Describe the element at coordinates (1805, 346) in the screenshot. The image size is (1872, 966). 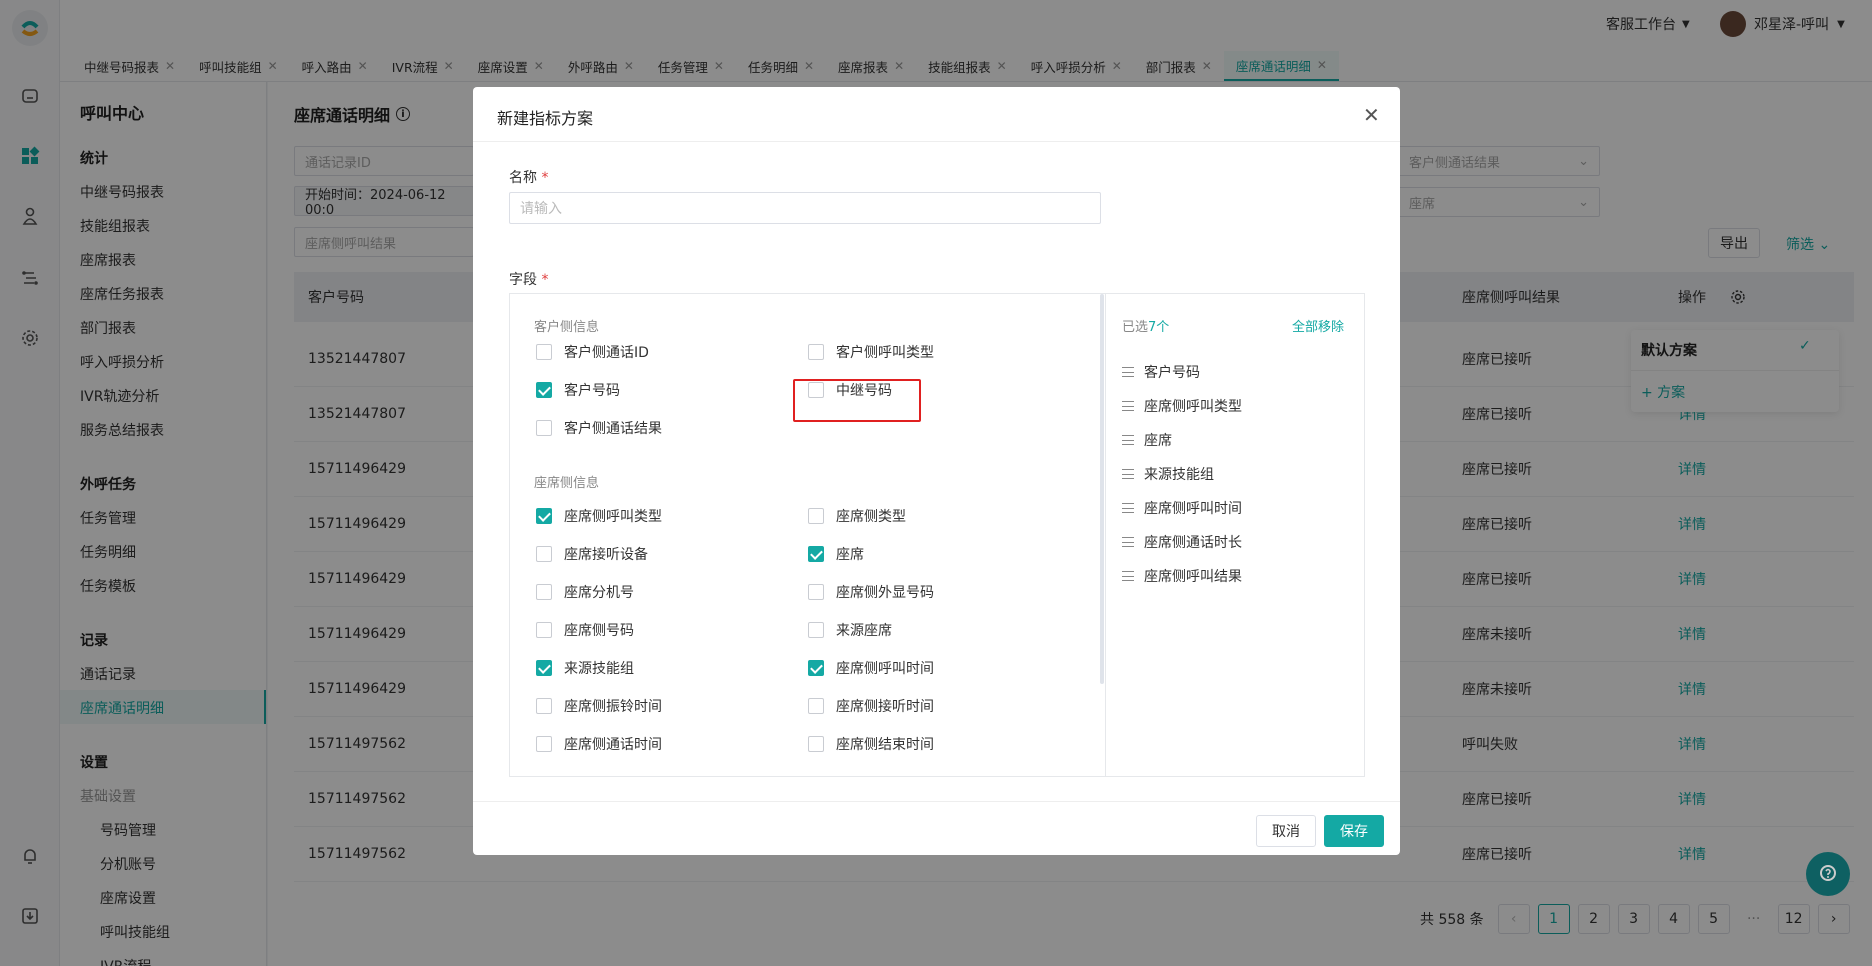
I see `check-icon: ✓` at that location.